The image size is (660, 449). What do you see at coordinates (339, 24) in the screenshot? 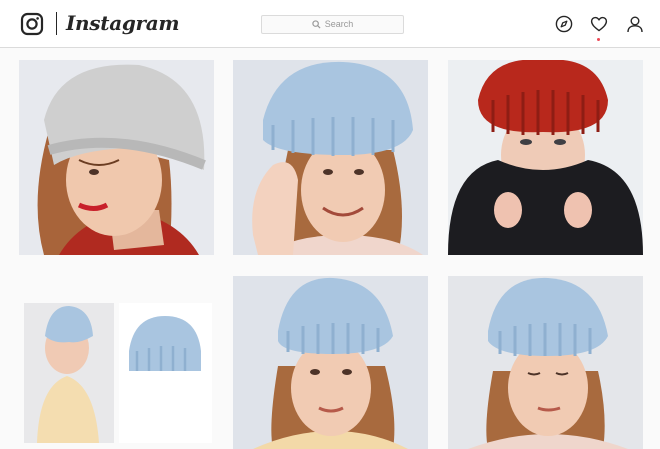
I see `search-placeholder: Search` at bounding box center [339, 24].